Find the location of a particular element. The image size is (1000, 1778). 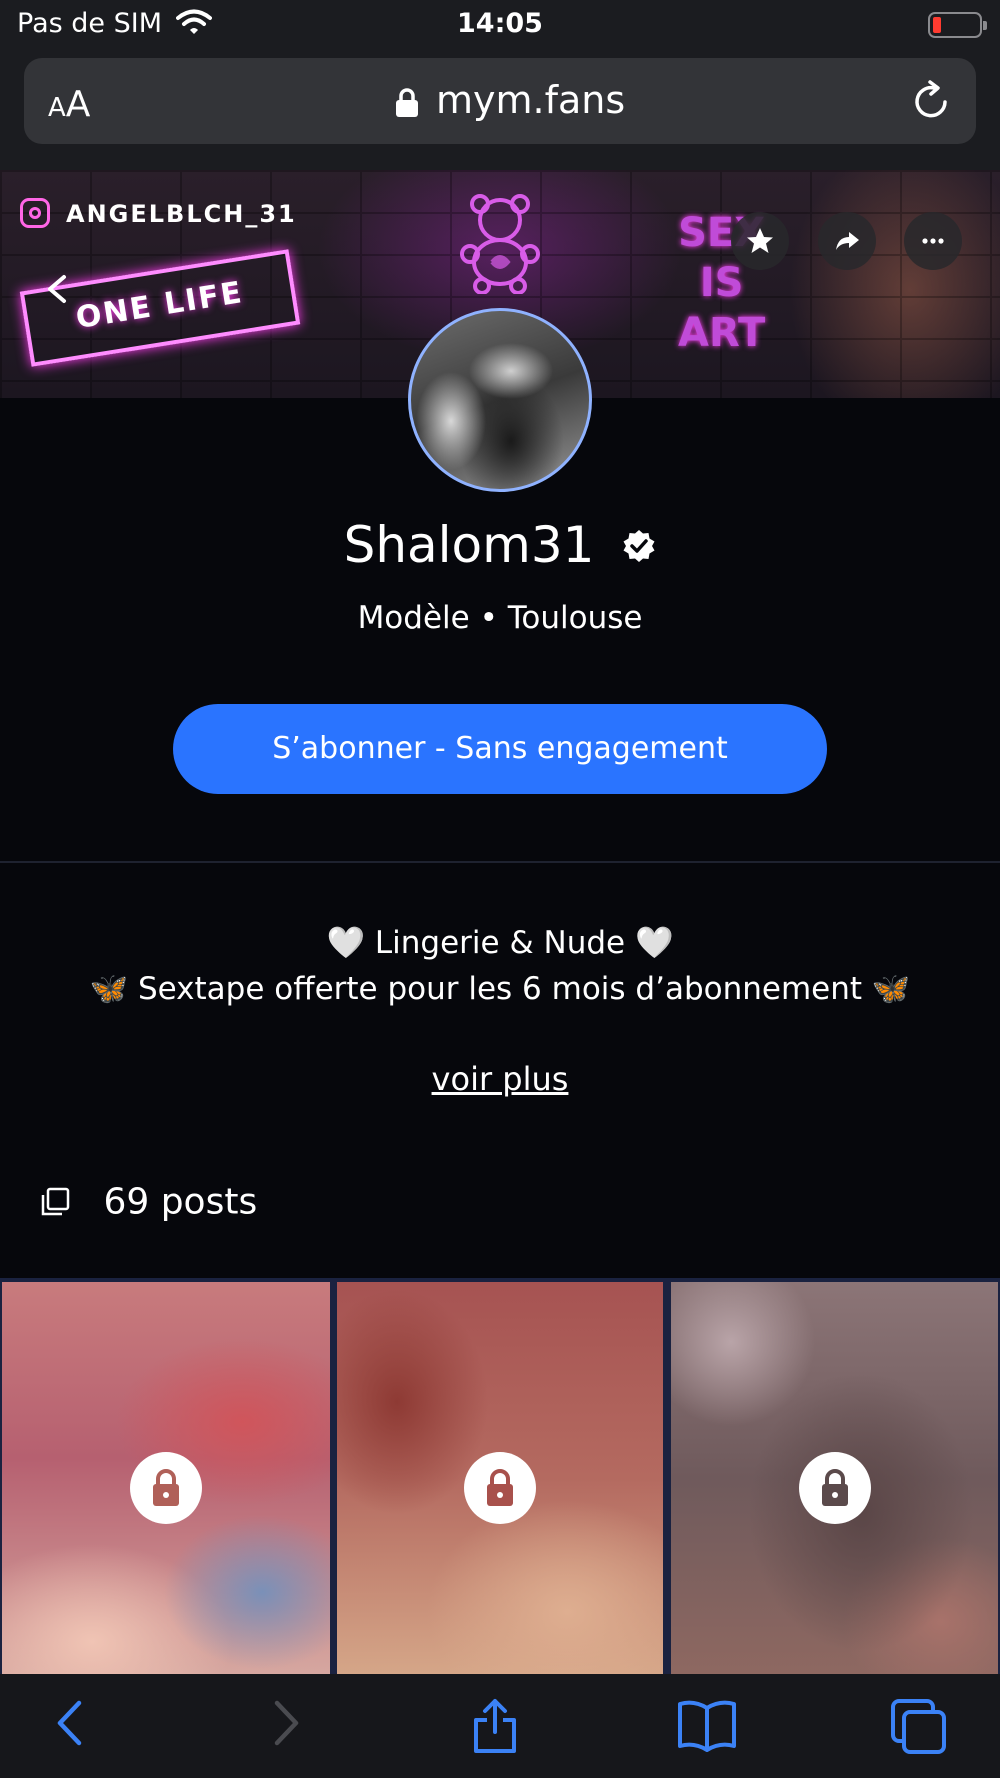

posts-count: 69 posts is located at coordinates (180, 1202).